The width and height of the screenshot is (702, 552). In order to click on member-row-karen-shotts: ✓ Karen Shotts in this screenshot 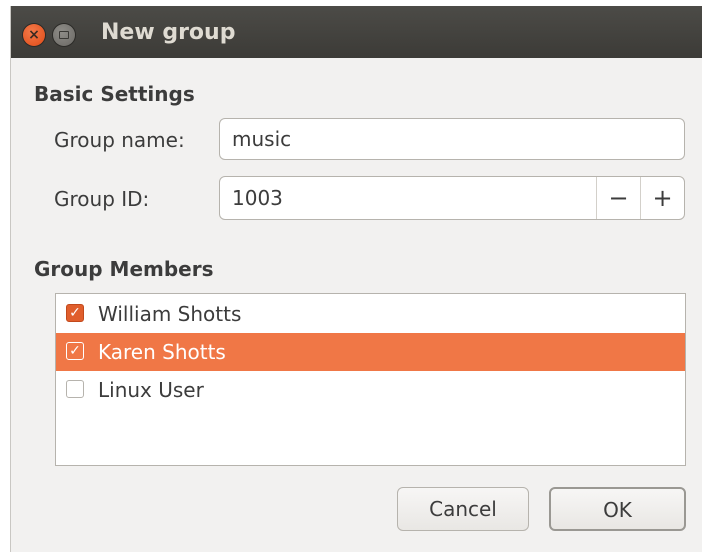, I will do `click(370, 352)`.